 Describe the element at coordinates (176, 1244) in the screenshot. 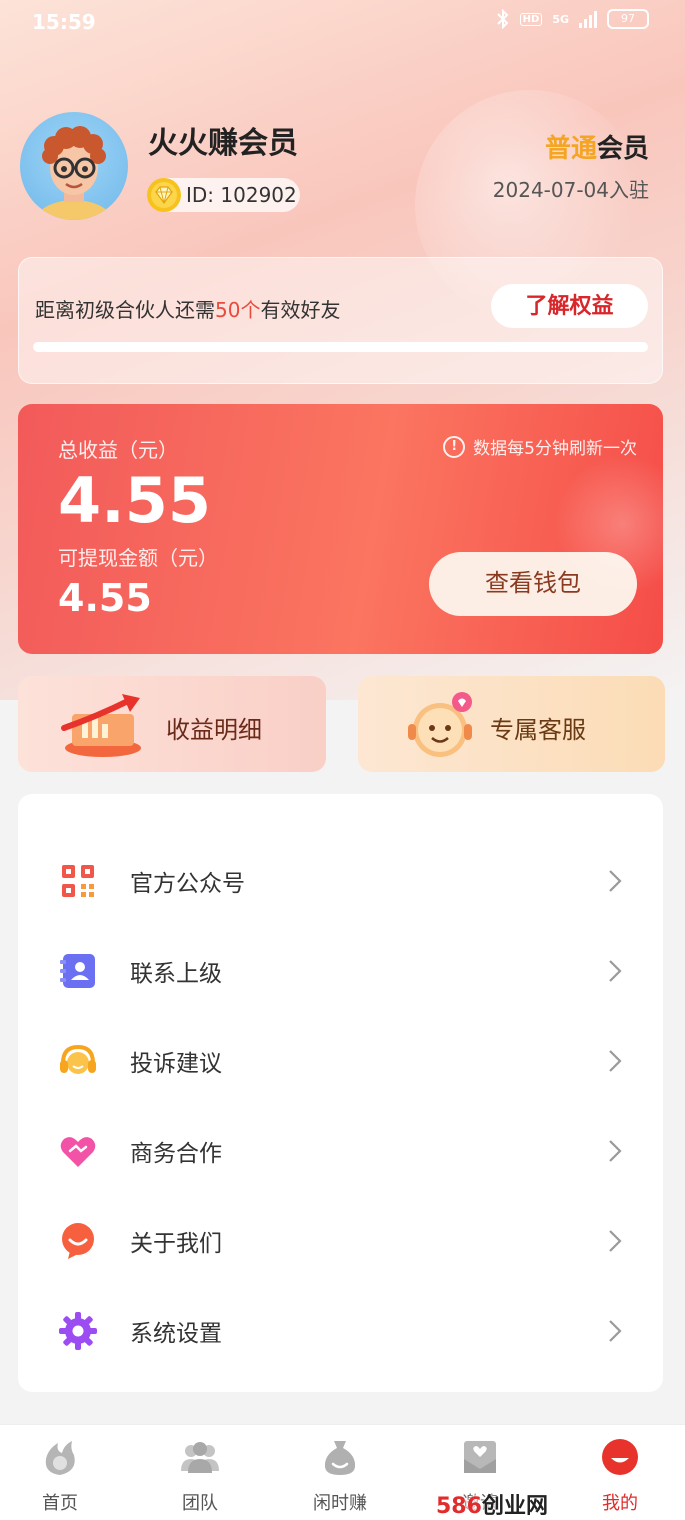

I see `menu-item-label: 关于我们` at that location.